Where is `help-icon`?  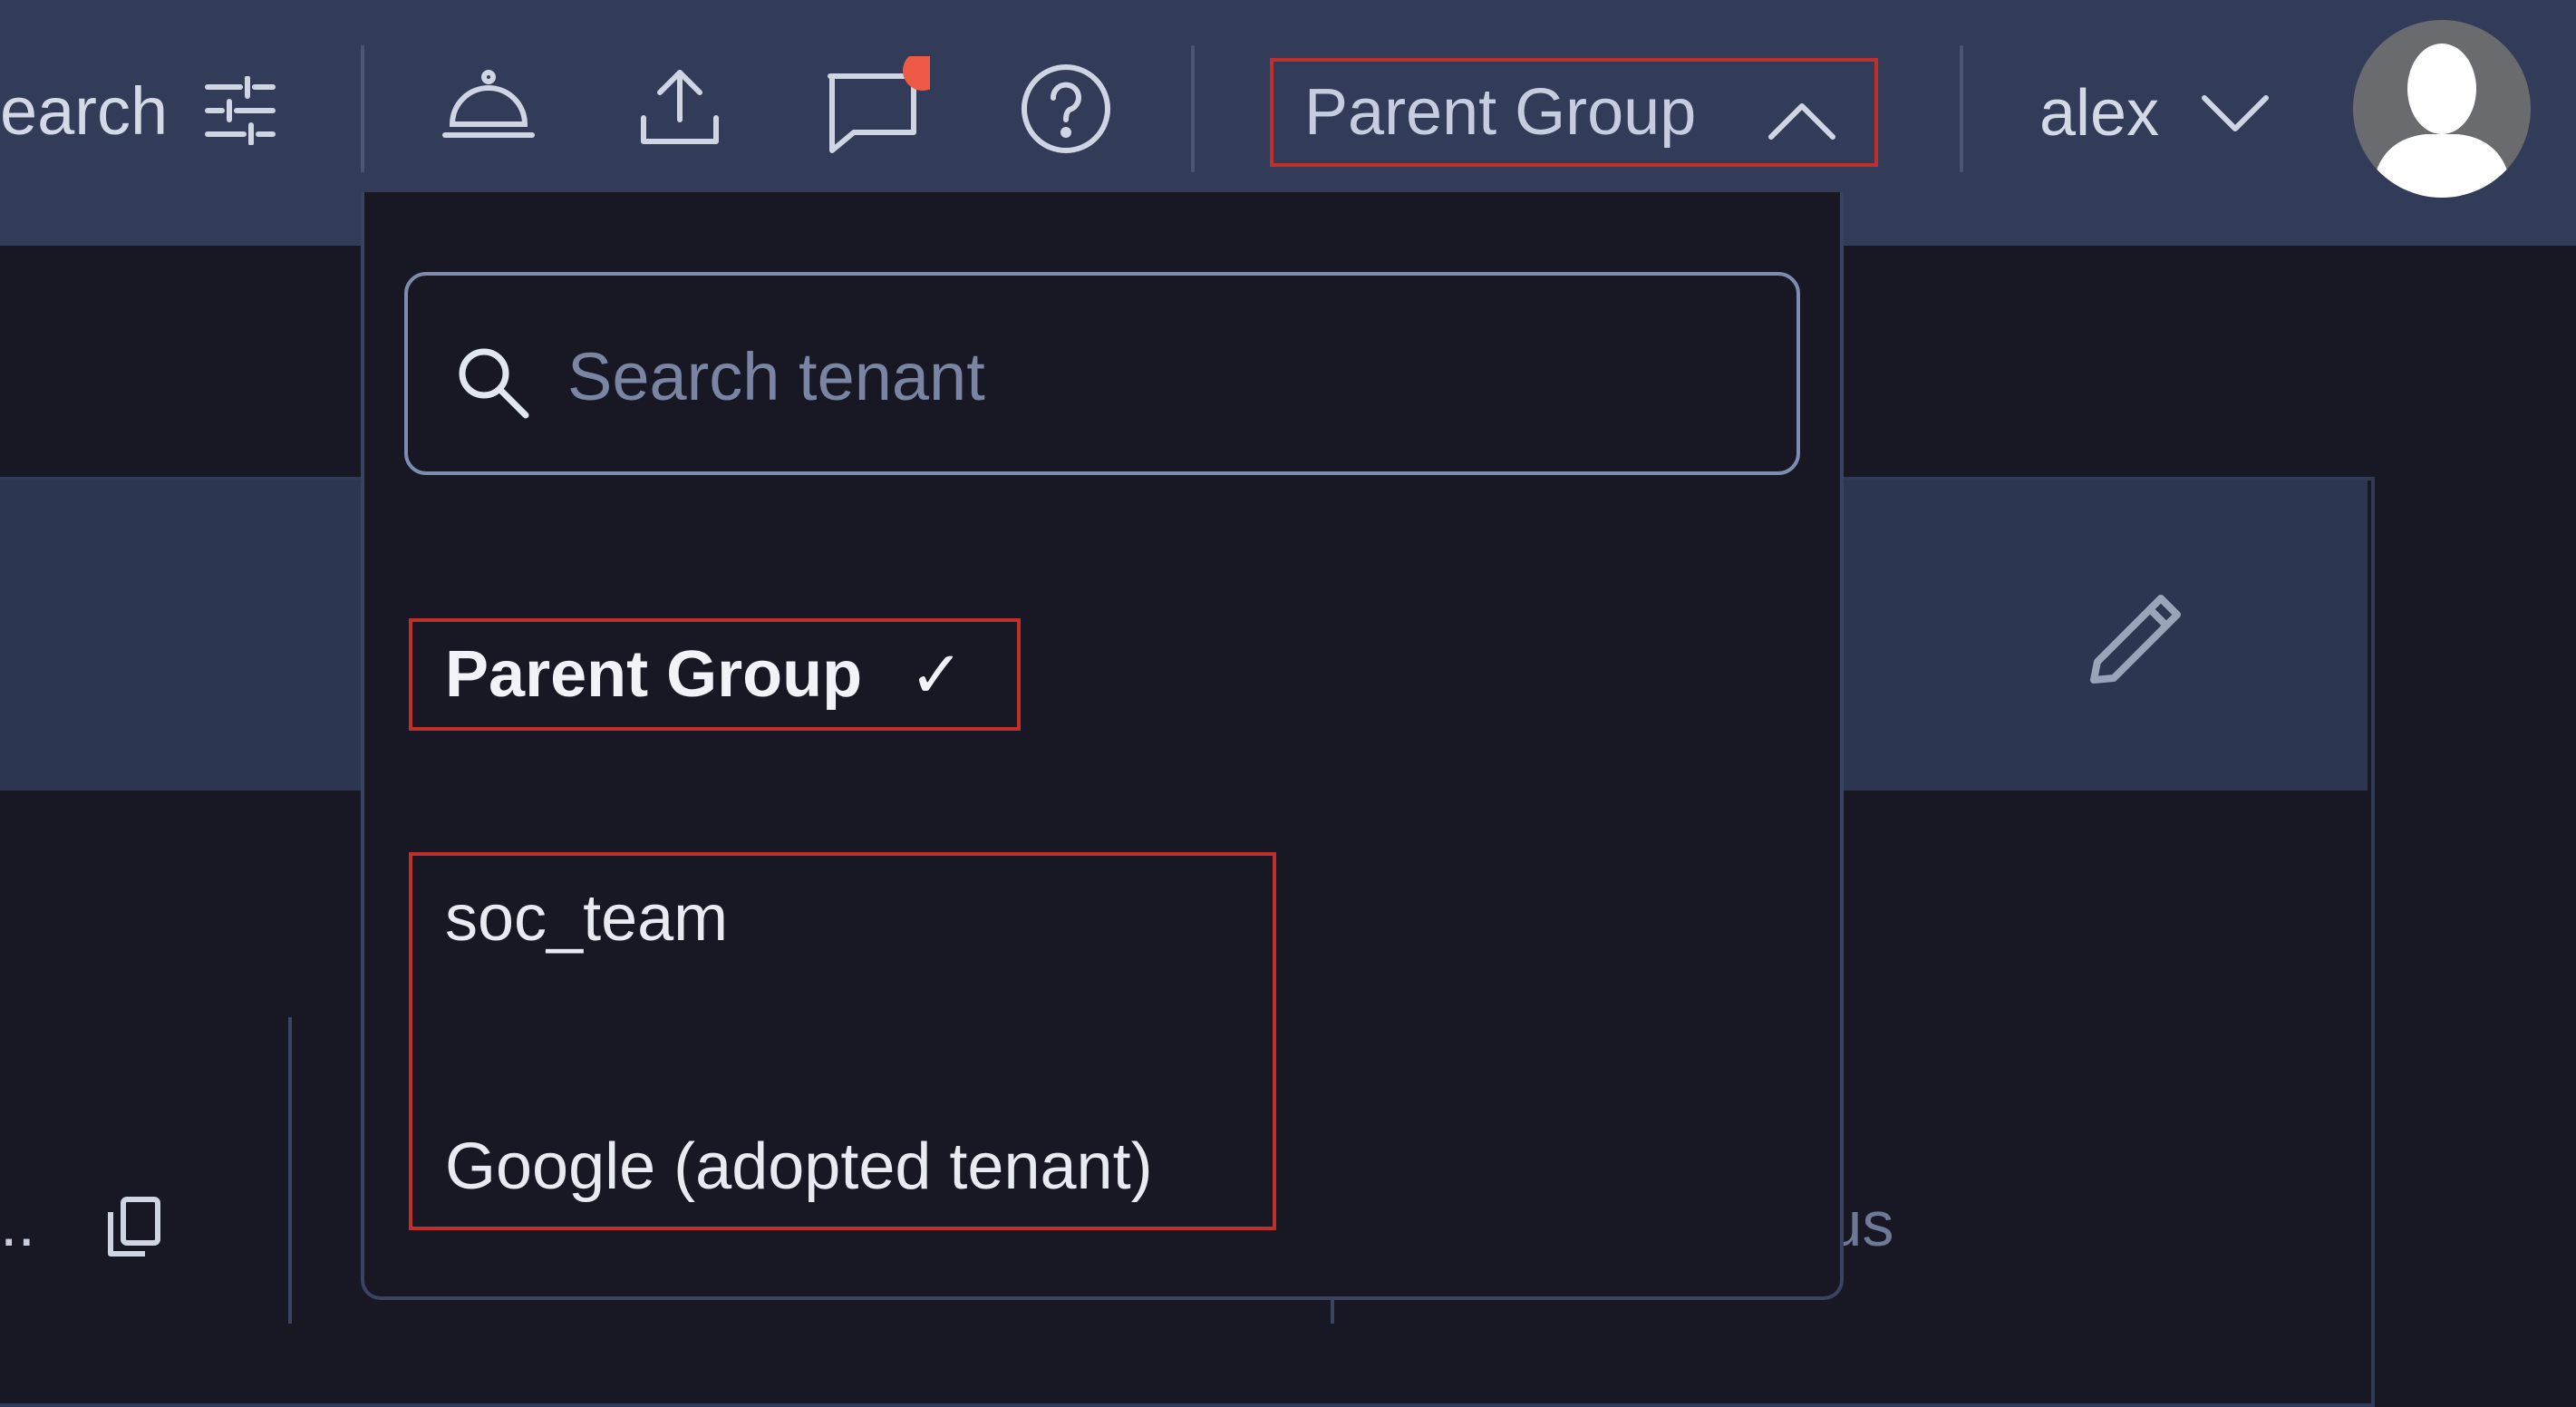
help-icon is located at coordinates (1066, 109).